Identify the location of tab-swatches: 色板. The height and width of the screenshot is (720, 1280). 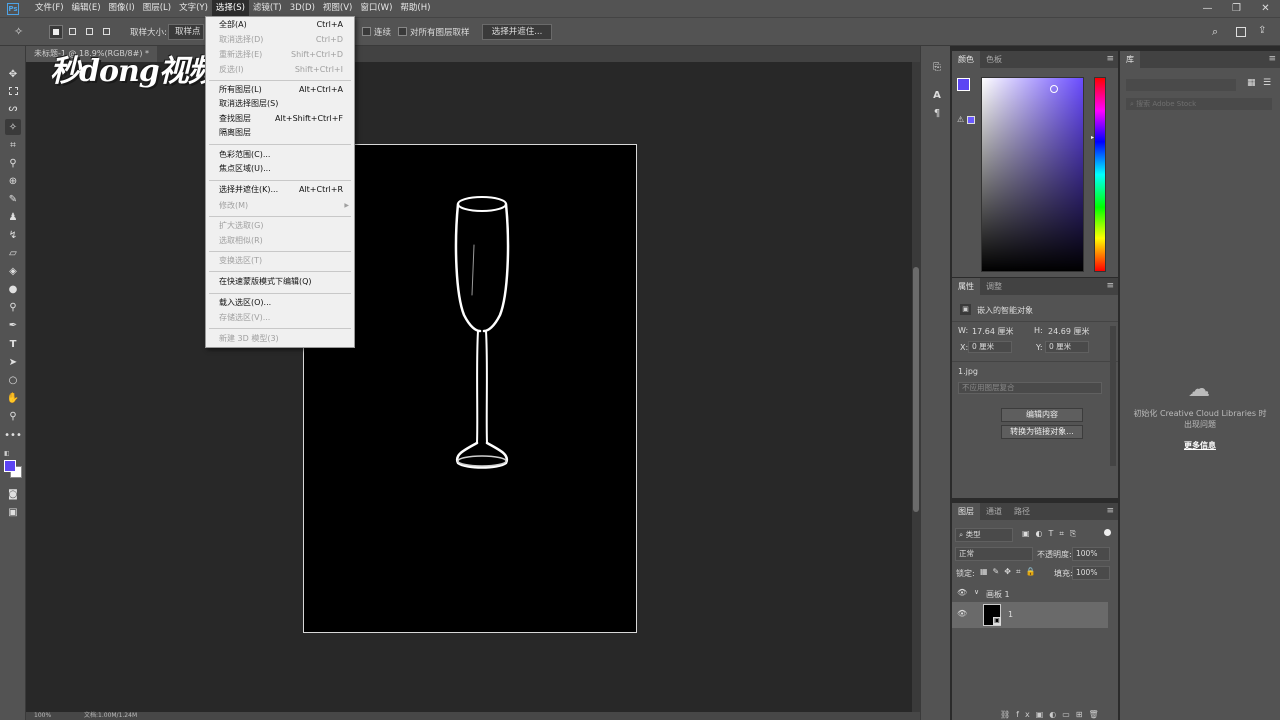
(994, 59).